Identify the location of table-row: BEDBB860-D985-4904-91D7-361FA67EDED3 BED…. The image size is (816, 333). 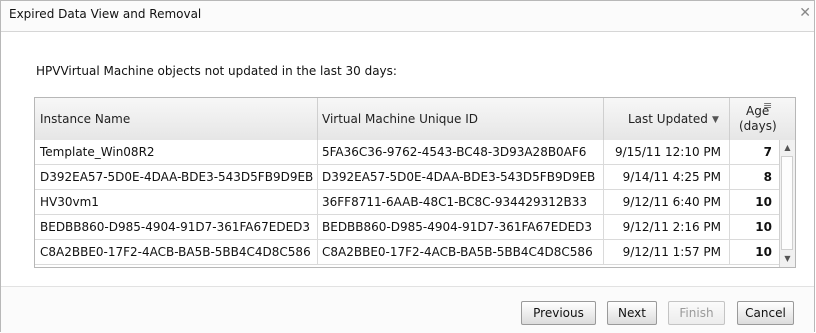
(407, 227).